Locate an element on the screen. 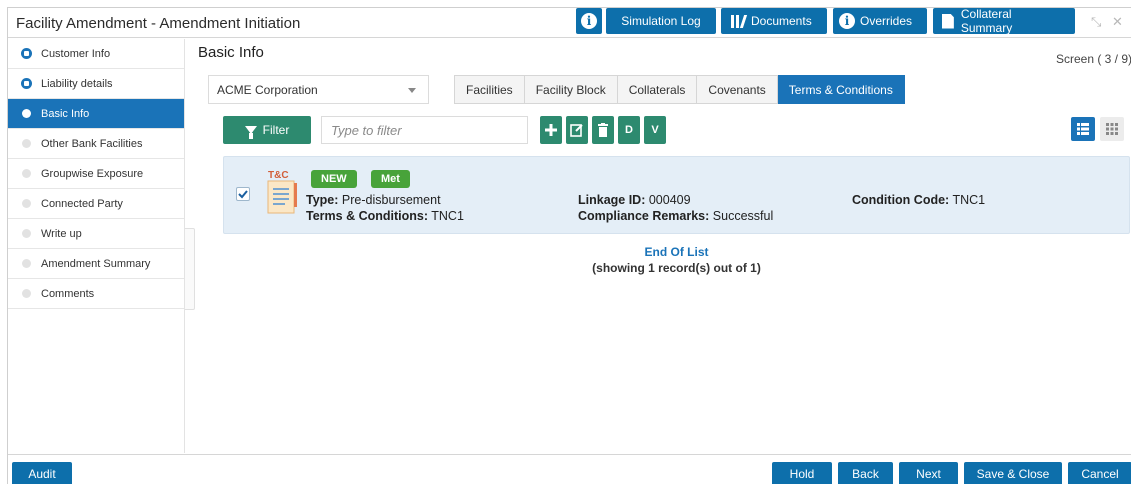 Image resolution: width=1131 pixels, height=484 pixels. collateral-summary-button: Collateral Summary is located at coordinates (1004, 21).